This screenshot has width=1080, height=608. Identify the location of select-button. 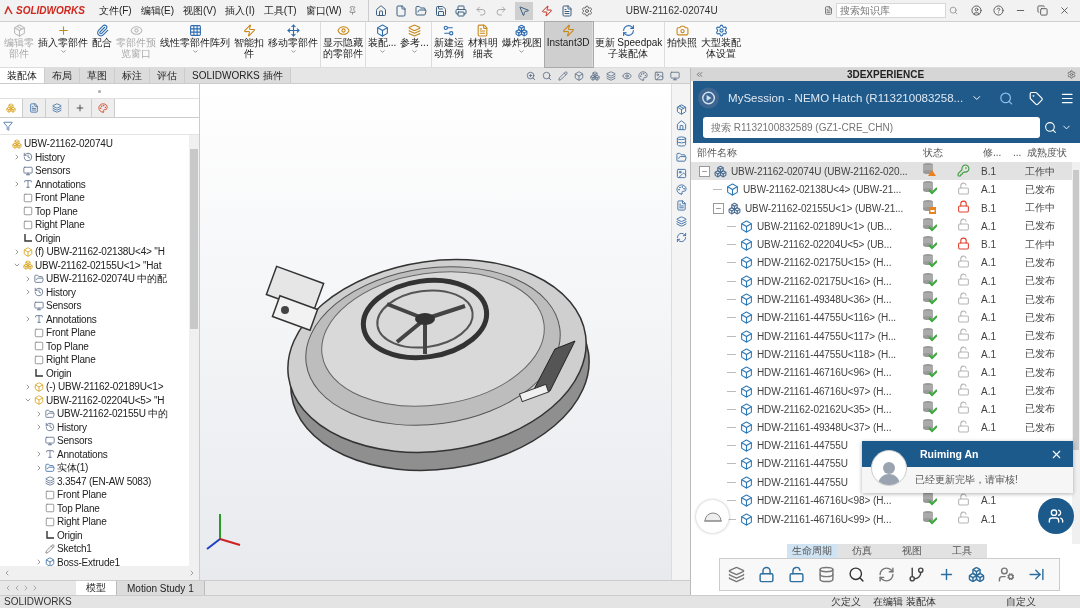
(523, 10).